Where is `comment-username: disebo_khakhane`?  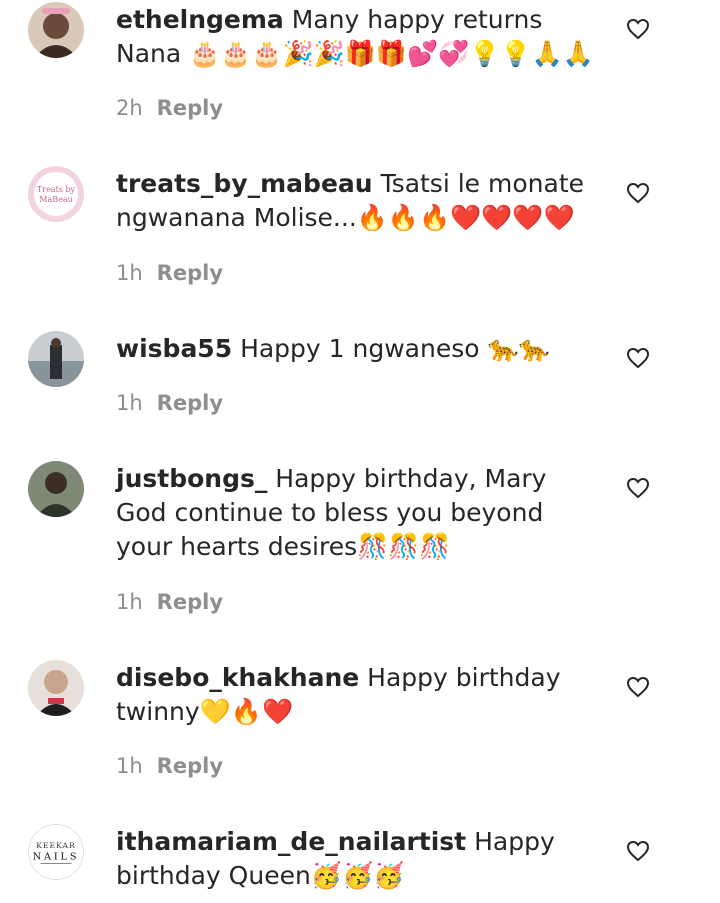
comment-username: disebo_khakhane is located at coordinates (237, 677).